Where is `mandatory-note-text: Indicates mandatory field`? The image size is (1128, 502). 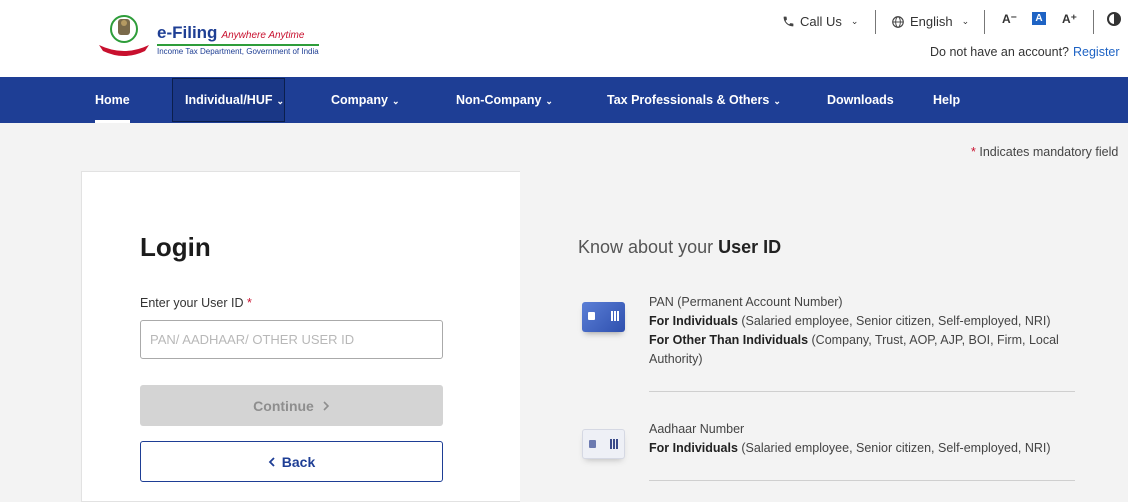 mandatory-note-text: Indicates mandatory field is located at coordinates (1049, 152).